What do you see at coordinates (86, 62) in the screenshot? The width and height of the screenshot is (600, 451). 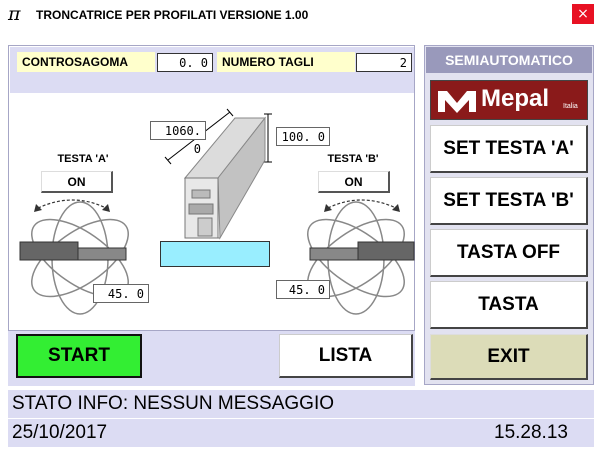 I see `controsagoma-label: CONTROSAGOMA` at bounding box center [86, 62].